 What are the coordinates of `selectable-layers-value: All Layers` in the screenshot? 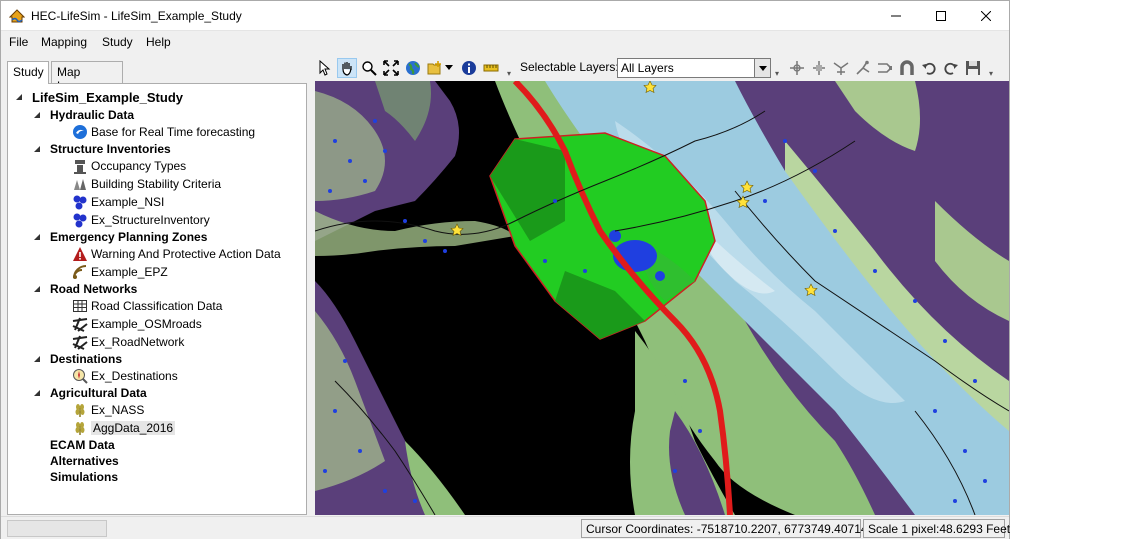 It's located at (647, 68).